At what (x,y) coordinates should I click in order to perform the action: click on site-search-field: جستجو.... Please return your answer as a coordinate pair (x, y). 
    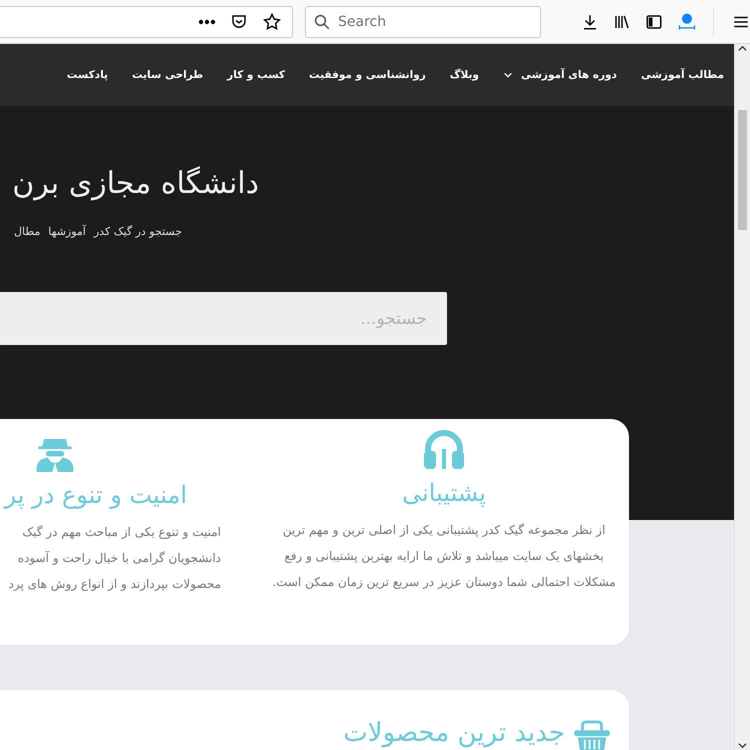
    Looking at the image, I should click on (224, 318).